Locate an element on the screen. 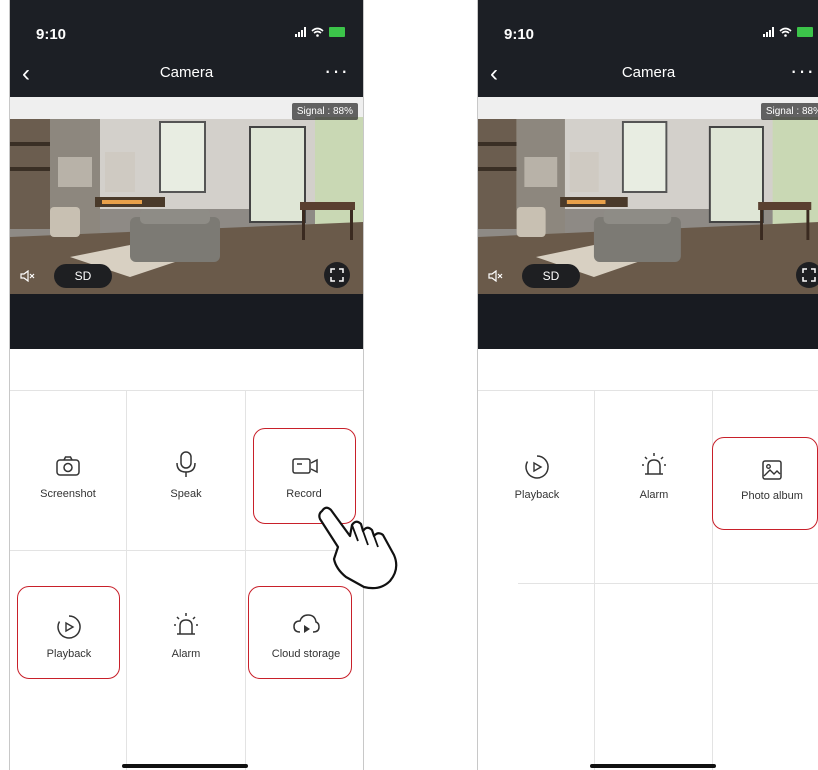 The image size is (818, 770). playback-icon is located at coordinates (537, 467).